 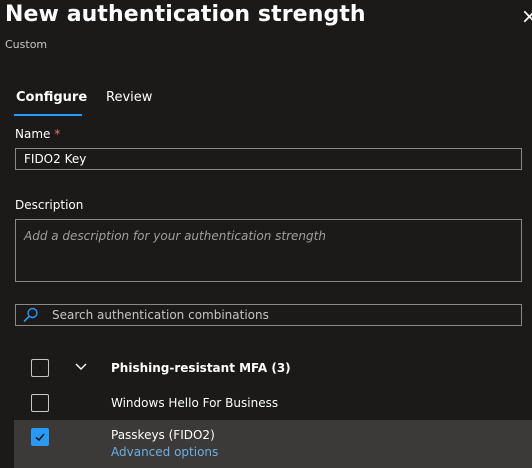 What do you see at coordinates (526, 16) in the screenshot?
I see `close-icon: ×` at bounding box center [526, 16].